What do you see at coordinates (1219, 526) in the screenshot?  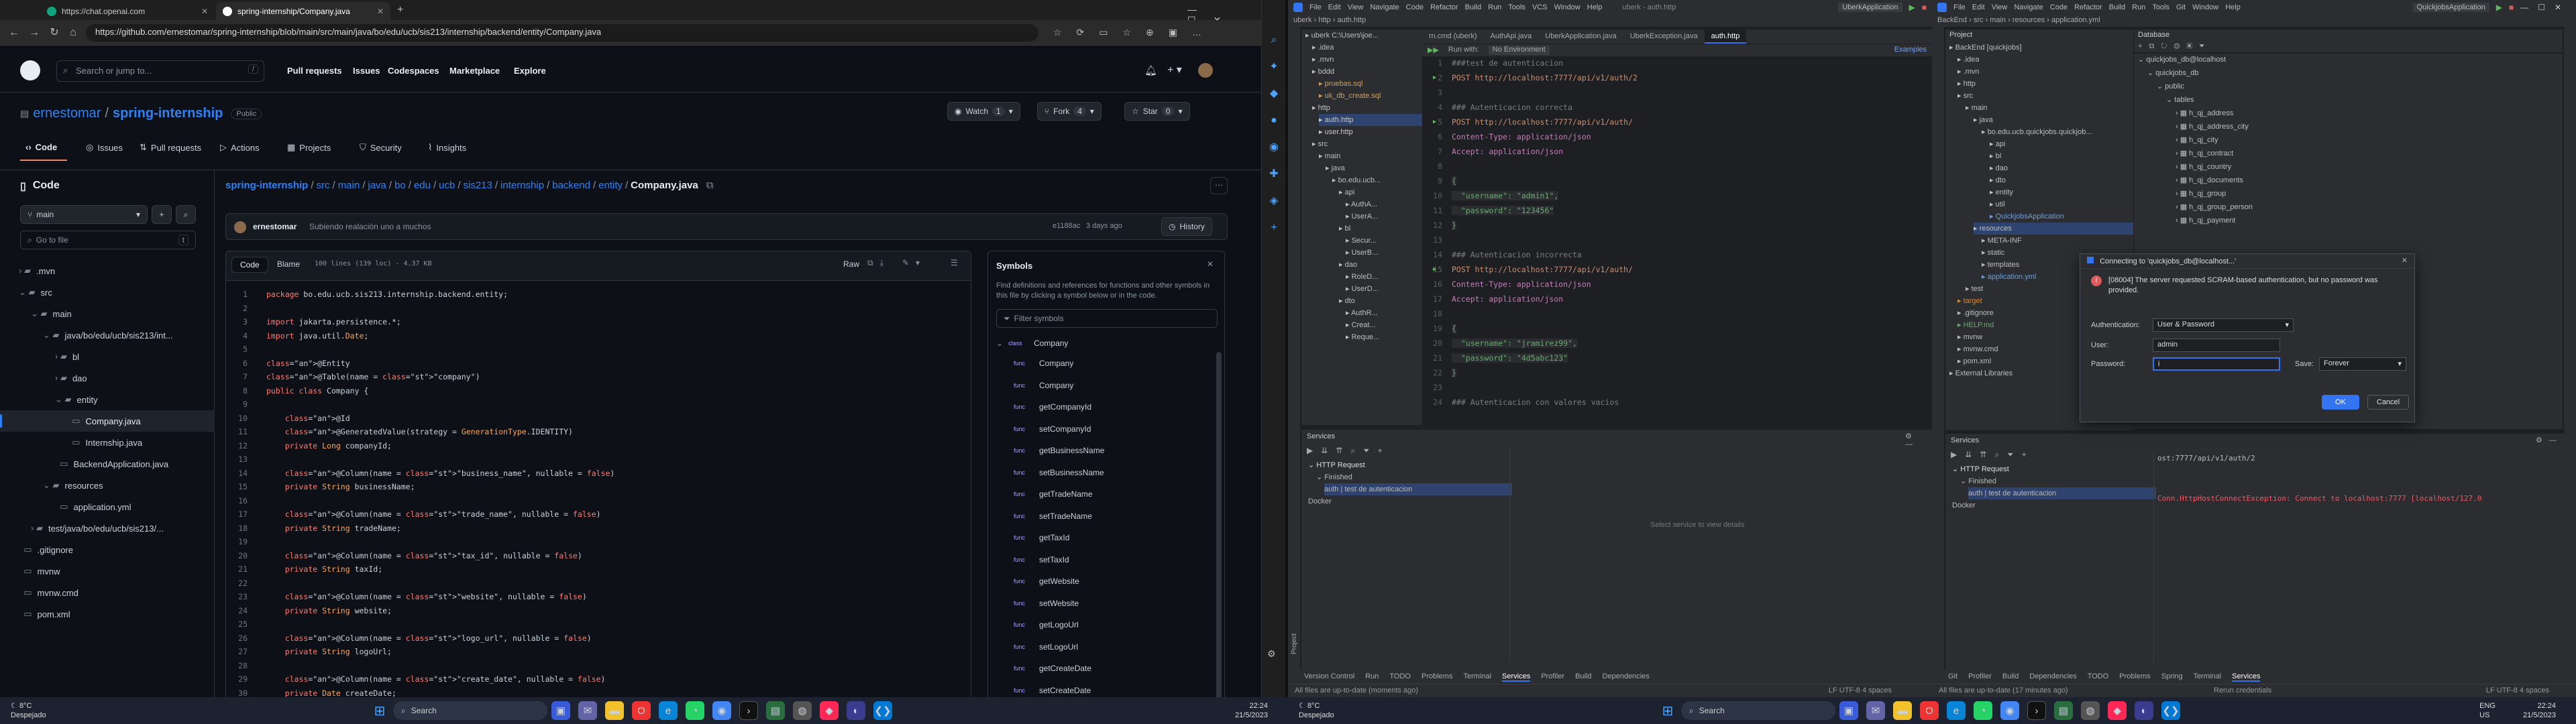 I see `scrollbar` at bounding box center [1219, 526].